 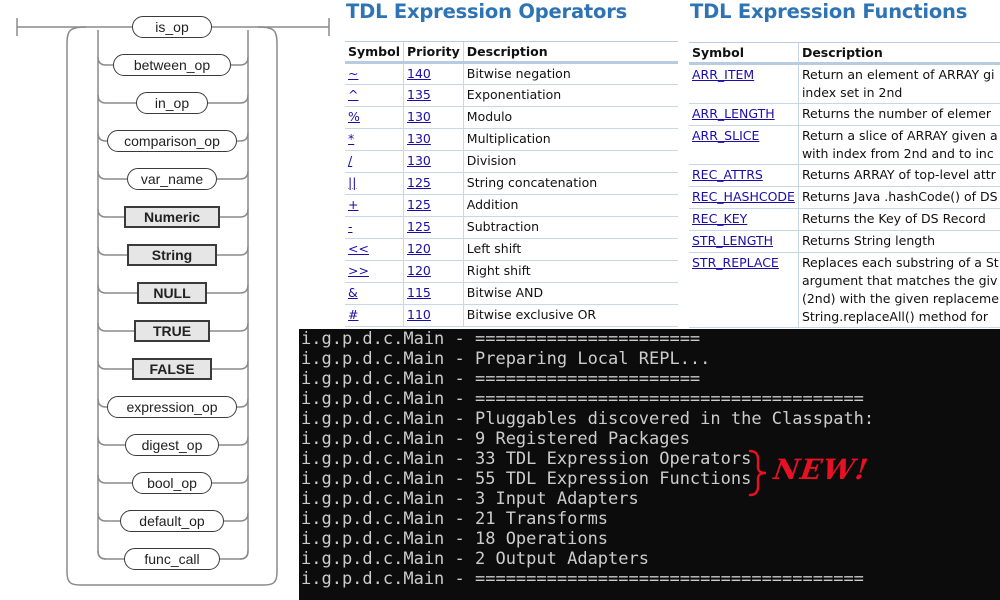 I want to click on function-symbol-link: REC_KEY, so click(x=719, y=218).